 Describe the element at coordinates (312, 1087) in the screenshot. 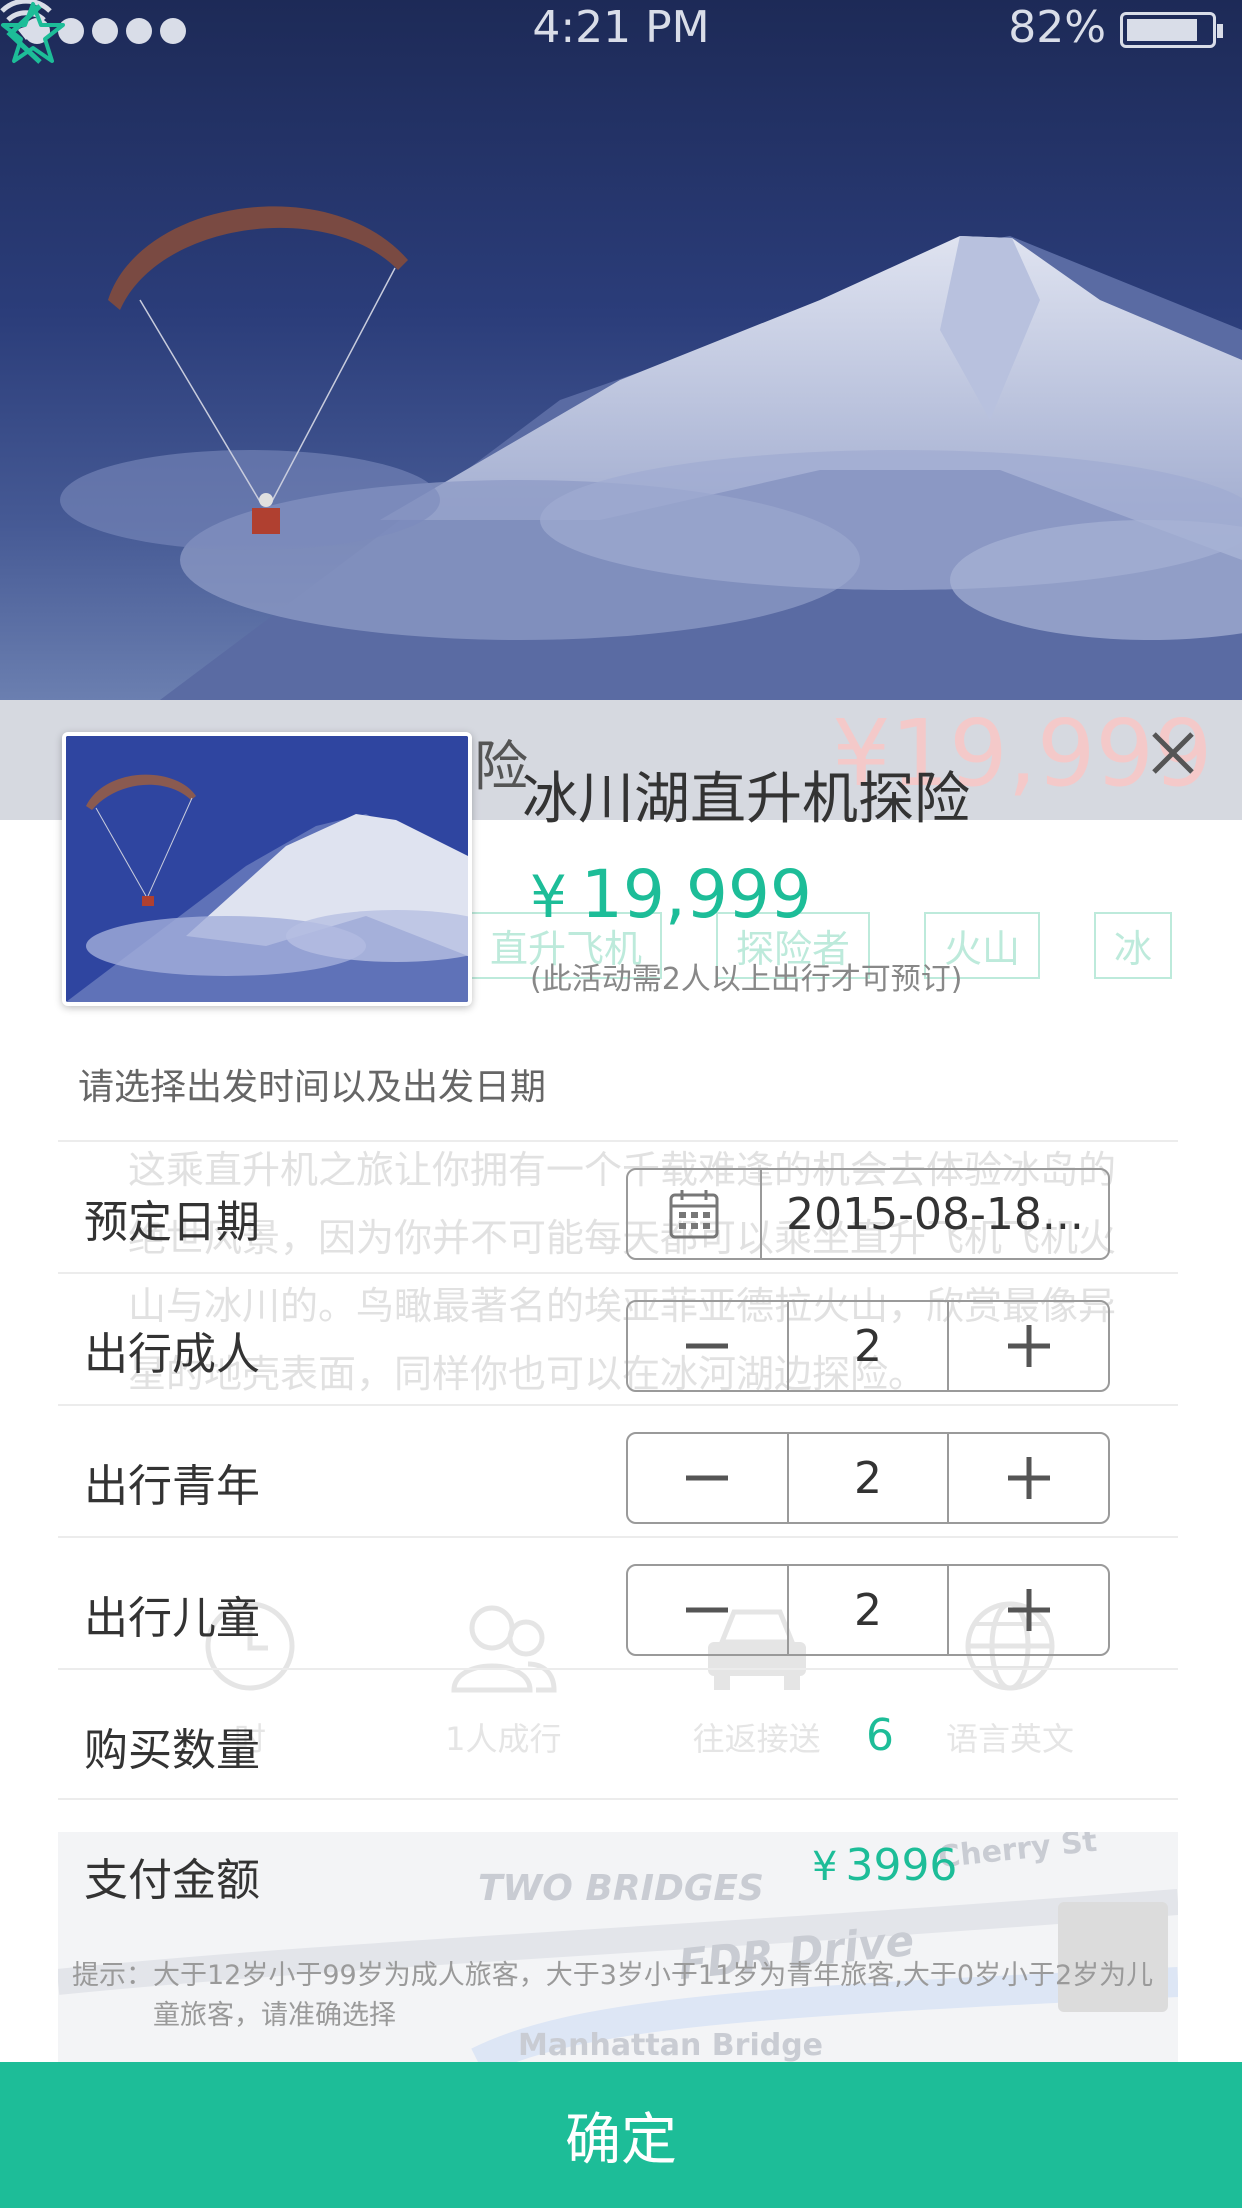

I see `selection-prompt: 请选择出发时间以及出发日期` at that location.